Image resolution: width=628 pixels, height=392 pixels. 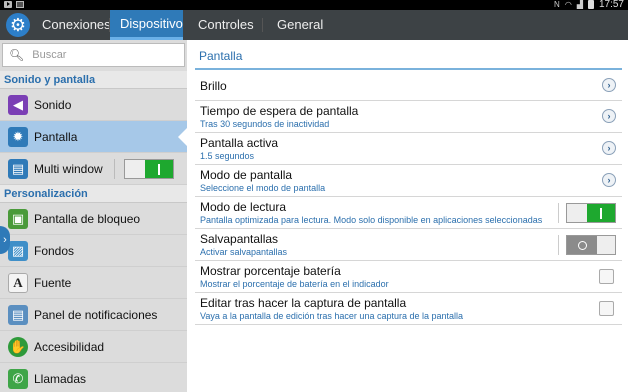 What do you see at coordinates (262, 25) in the screenshot?
I see `tab-divider` at bounding box center [262, 25].